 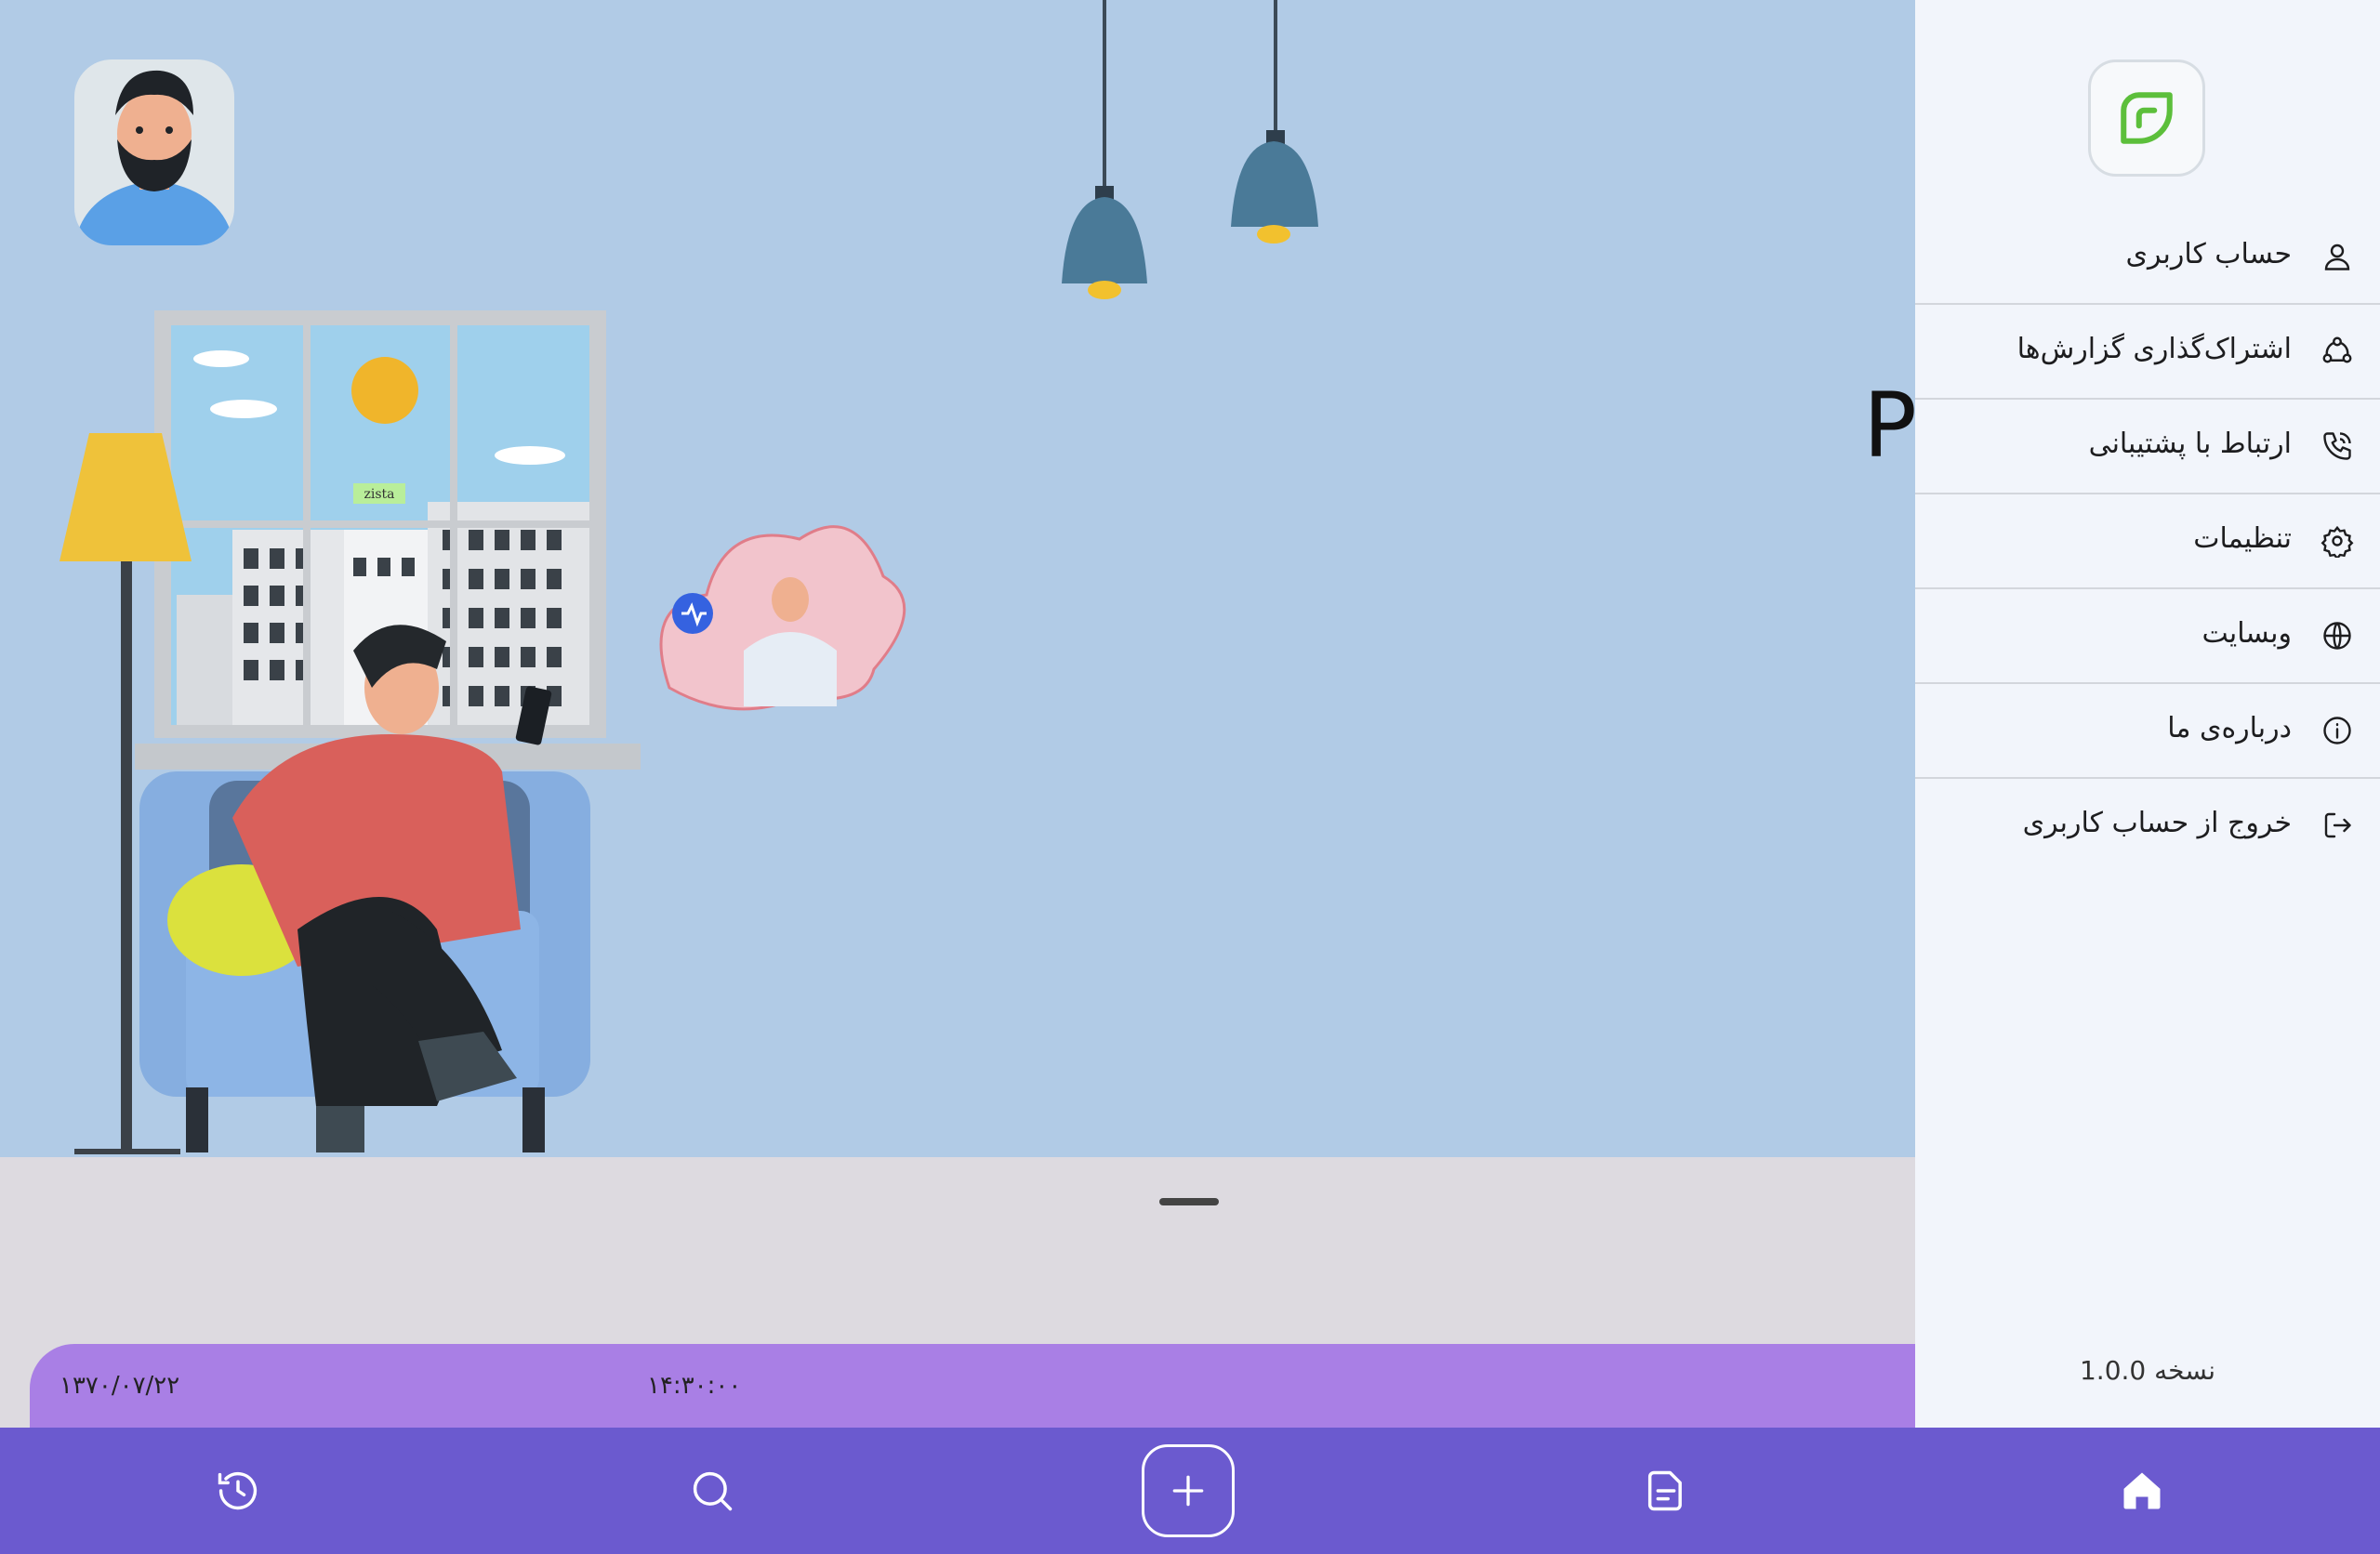 I want to click on phone-icon, so click(x=2337, y=446).